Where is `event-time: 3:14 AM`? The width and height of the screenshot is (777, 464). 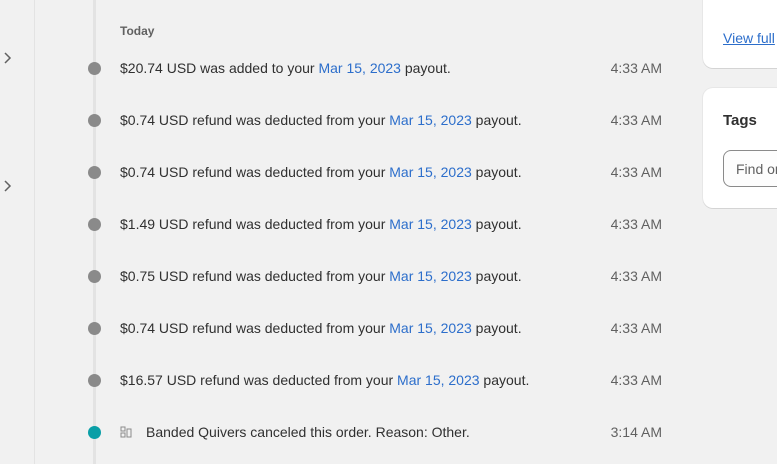 event-time: 3:14 AM is located at coordinates (636, 432).